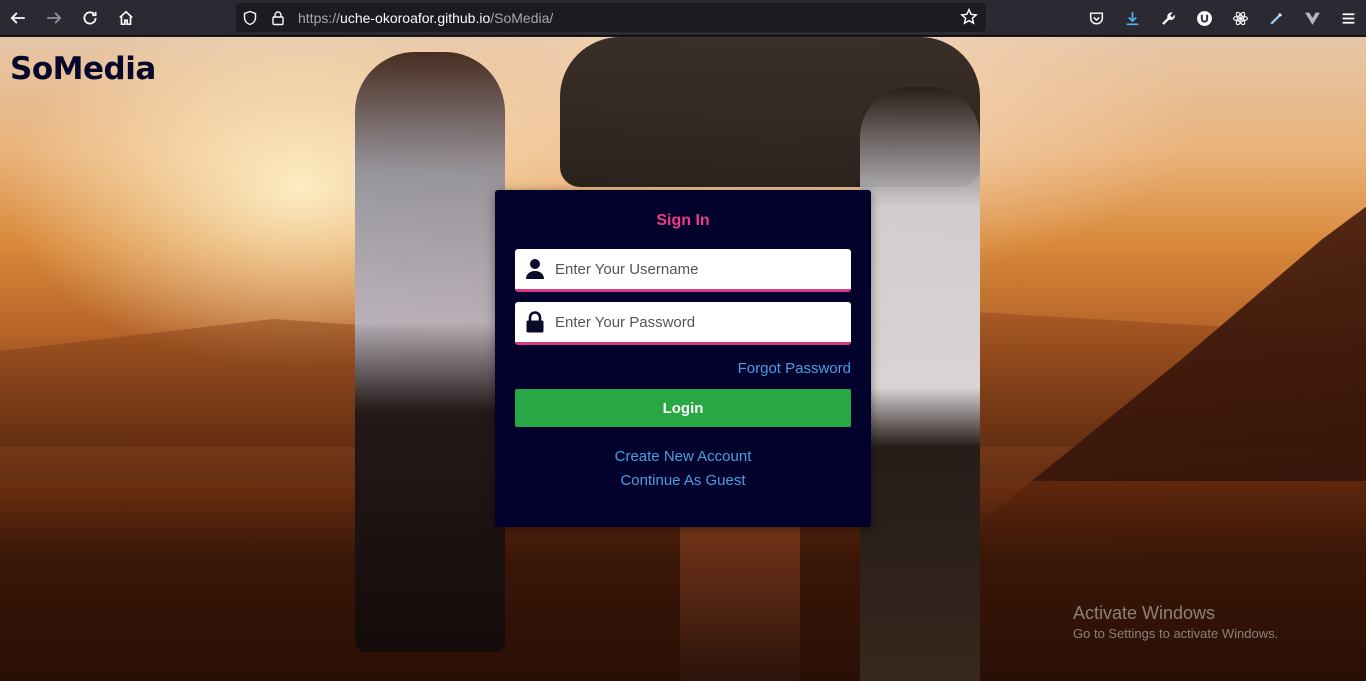 This screenshot has width=1366, height=681. Describe the element at coordinates (1168, 18) in the screenshot. I see `wrench-icon` at that location.